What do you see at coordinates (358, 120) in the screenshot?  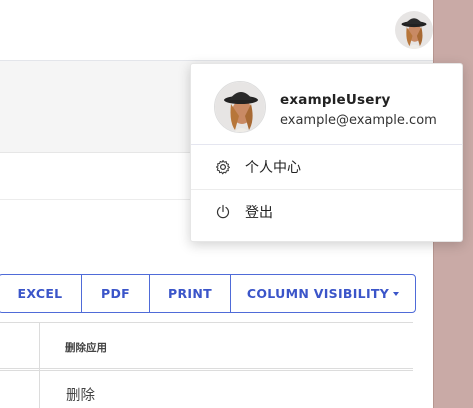 I see `user-email: example@example.com` at bounding box center [358, 120].